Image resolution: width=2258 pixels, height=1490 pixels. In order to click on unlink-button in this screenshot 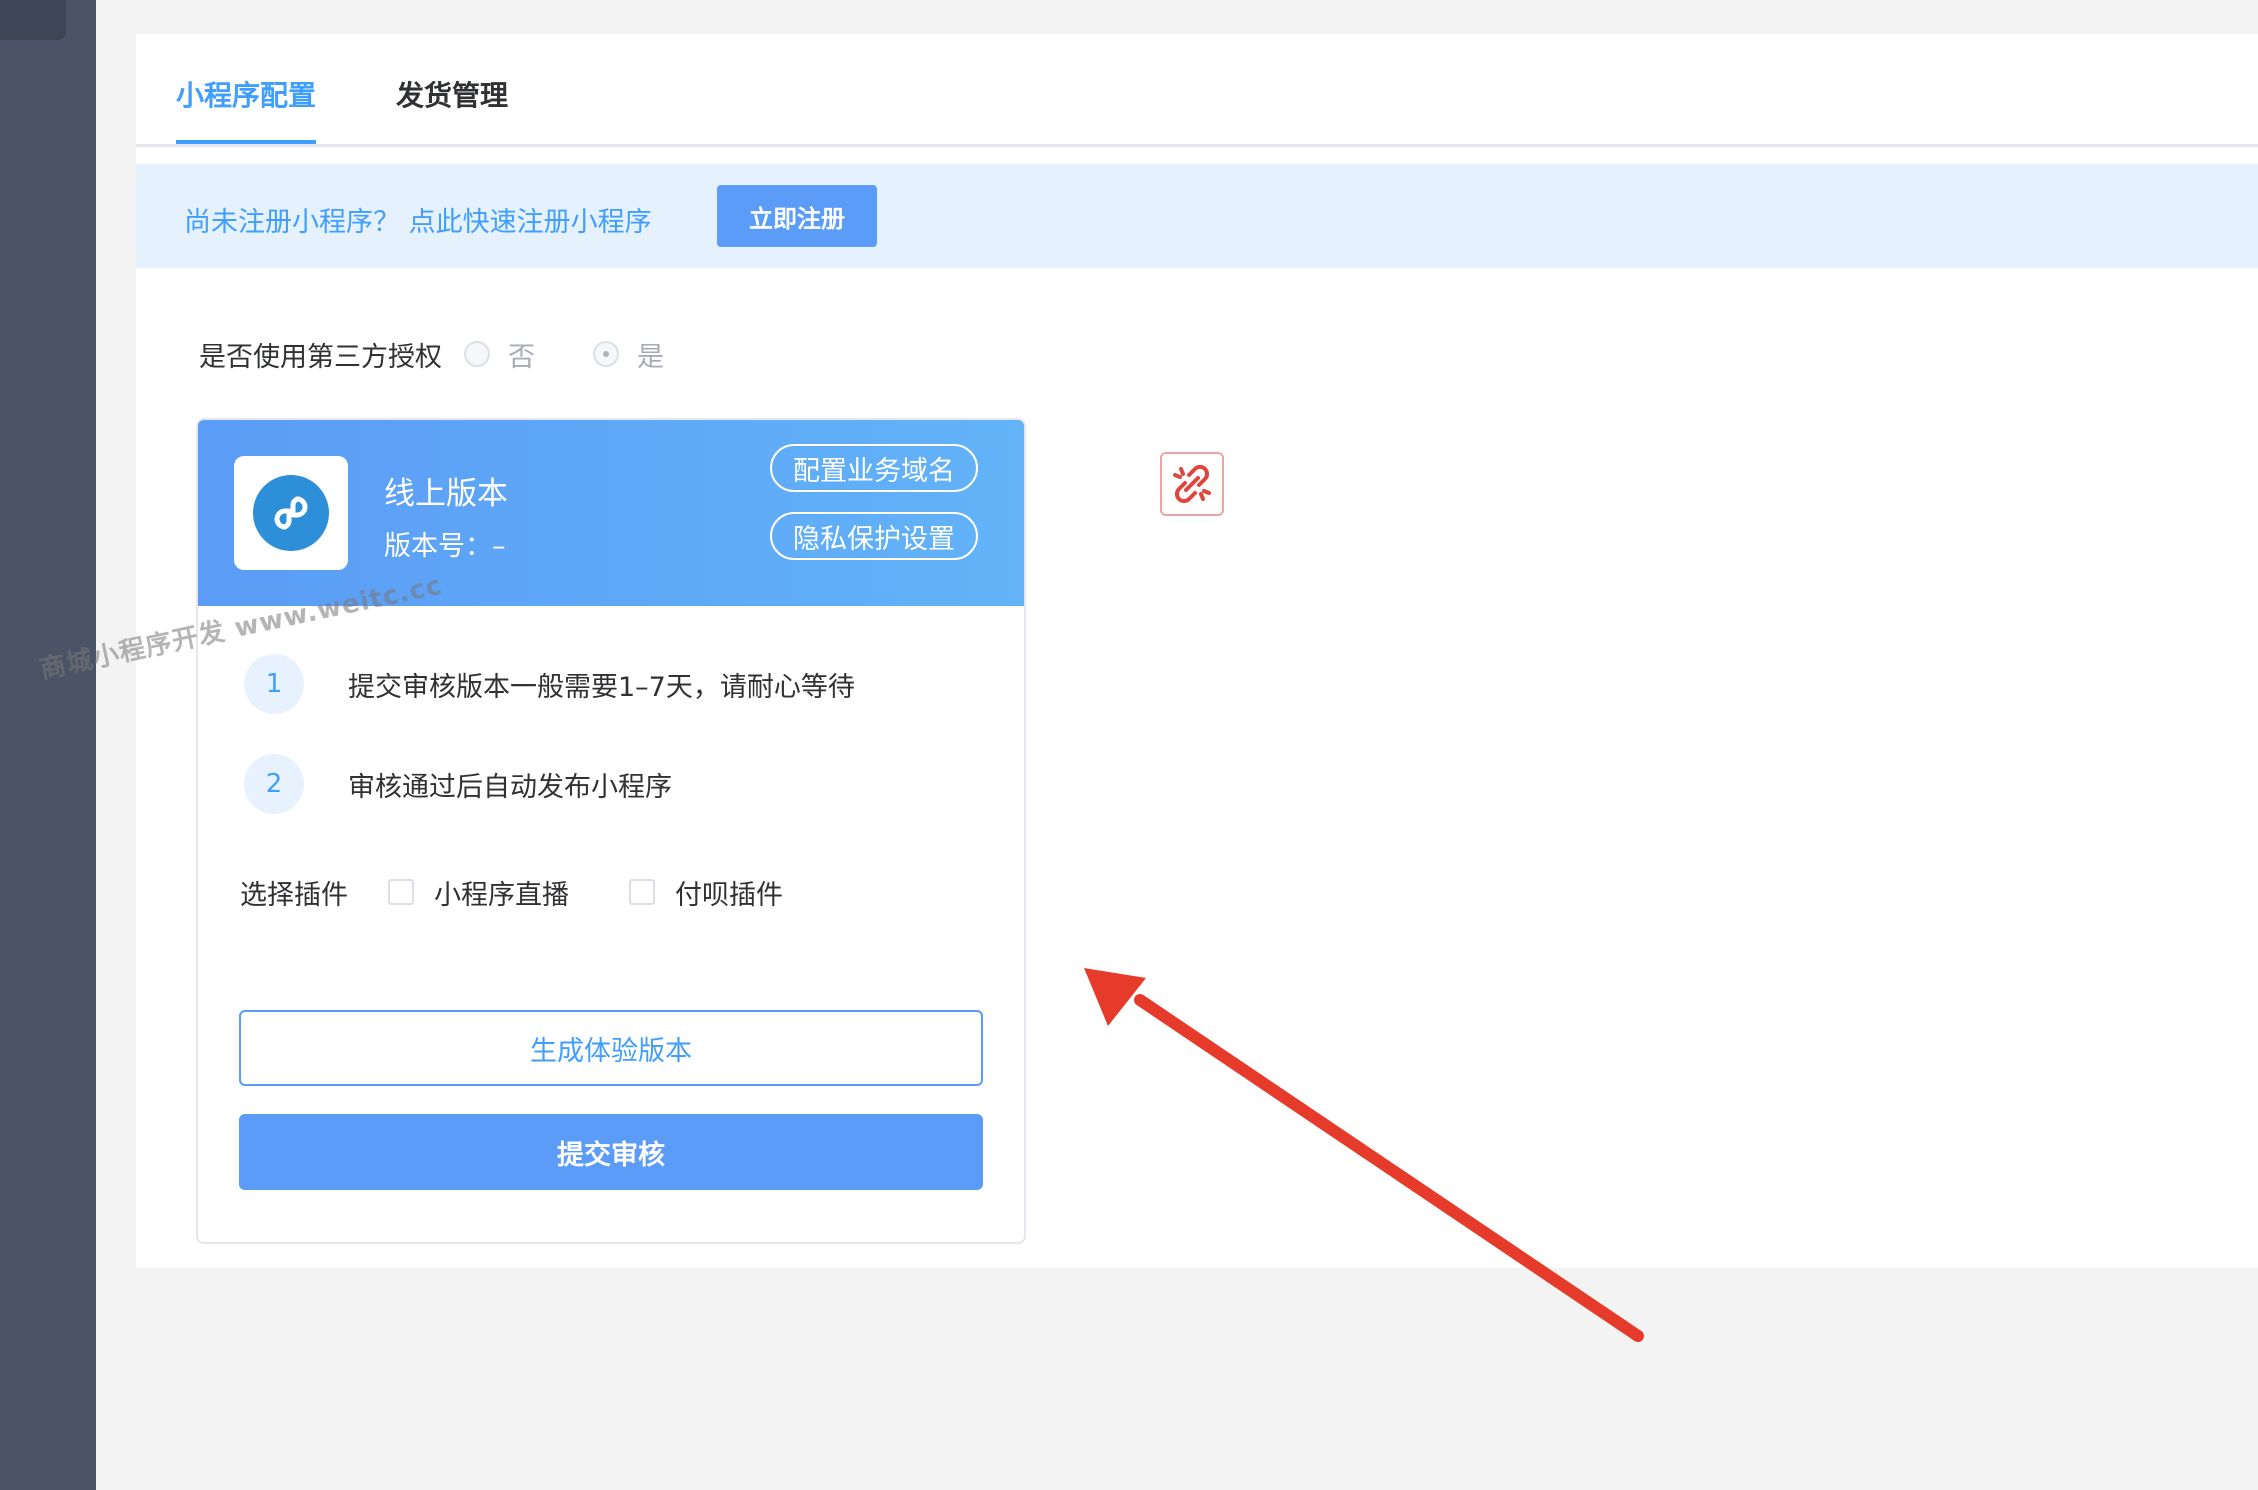, I will do `click(1192, 484)`.